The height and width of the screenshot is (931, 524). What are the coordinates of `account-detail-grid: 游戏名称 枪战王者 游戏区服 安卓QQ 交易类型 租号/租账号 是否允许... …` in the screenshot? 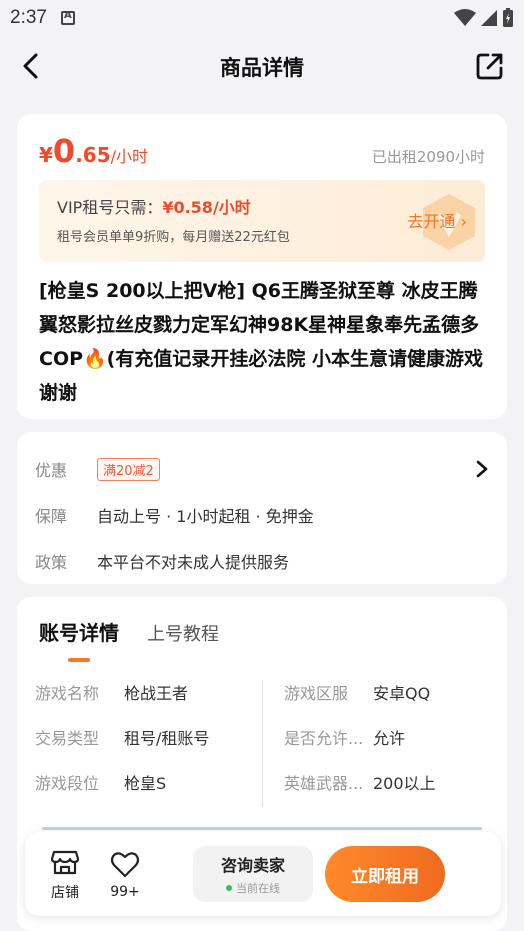 It's located at (262, 747).